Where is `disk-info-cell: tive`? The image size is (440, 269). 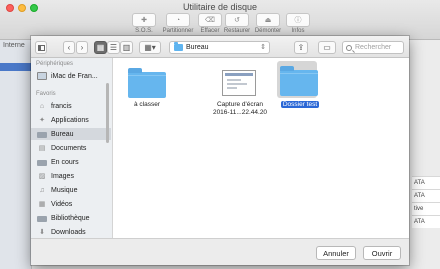 disk-info-cell: tive is located at coordinates (426, 208).